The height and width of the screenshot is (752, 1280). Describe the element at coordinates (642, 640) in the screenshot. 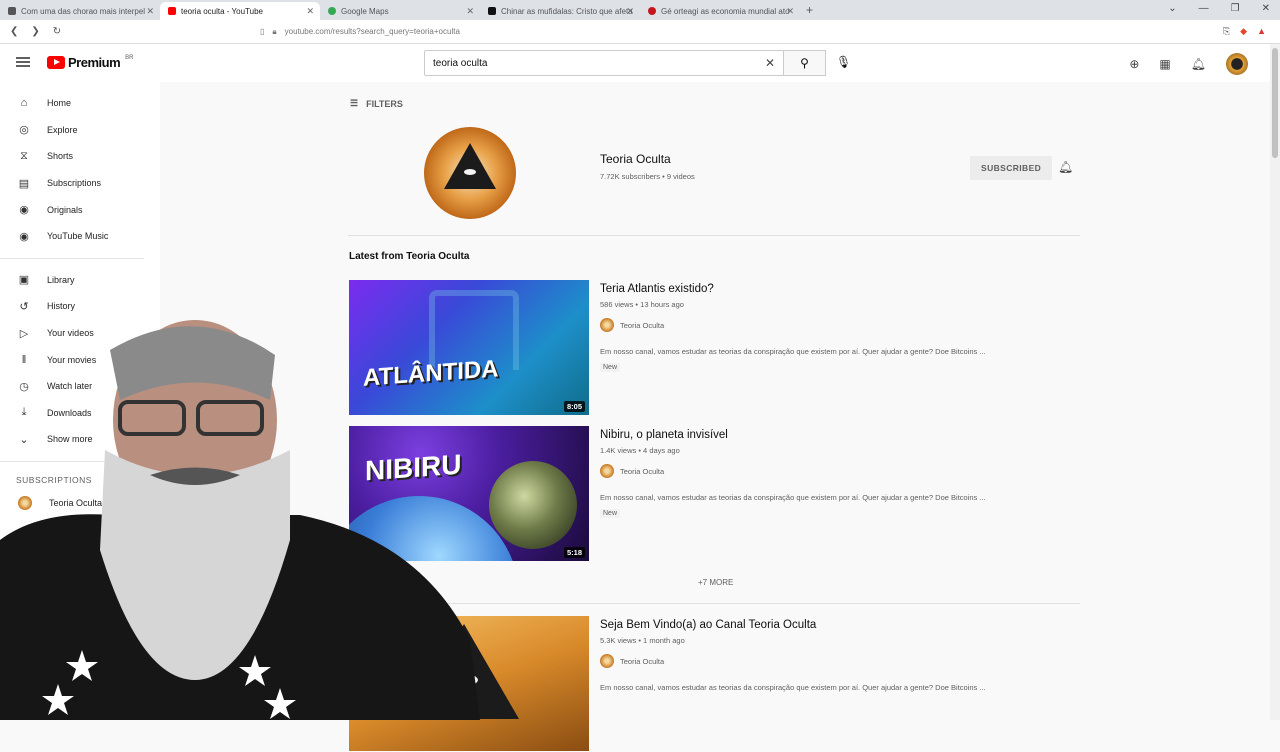

I see `video-meta: 5.3K views • 1 month ago` at that location.